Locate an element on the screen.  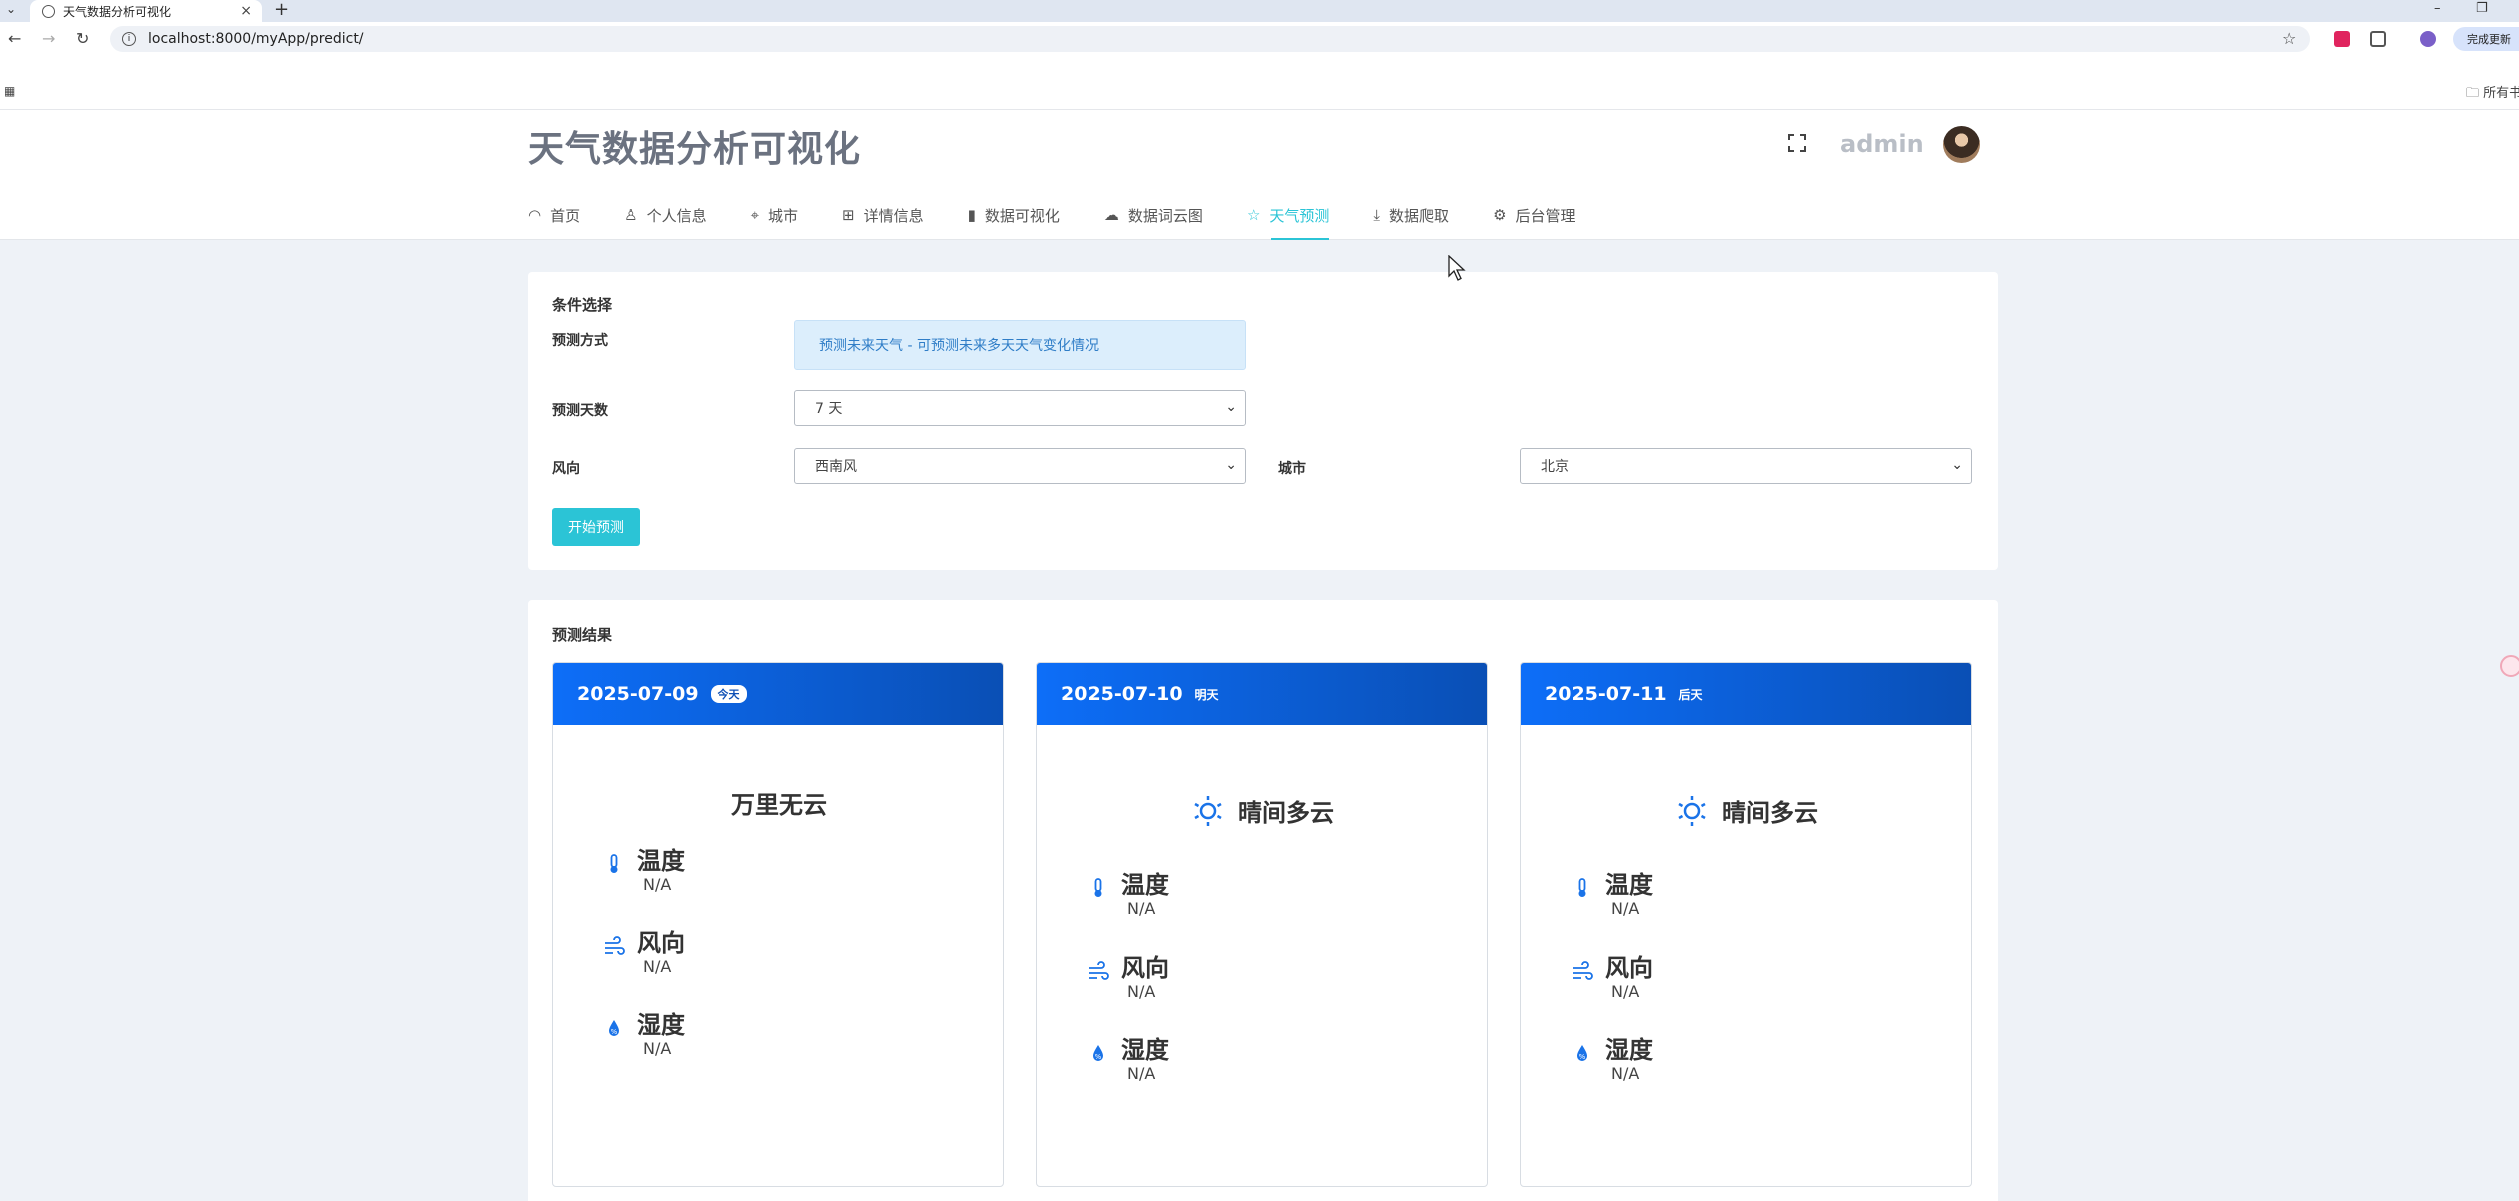
day-badge: 后天 is located at coordinates (1690, 694).